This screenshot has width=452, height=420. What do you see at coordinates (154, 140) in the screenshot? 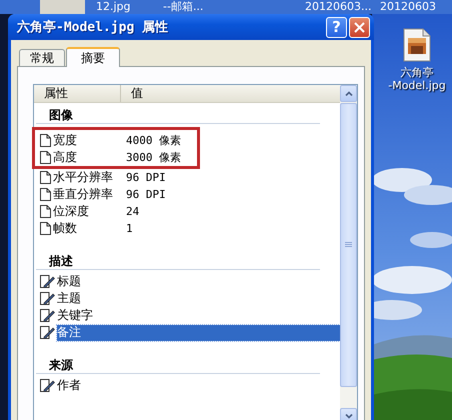
I see `property-value: 4000 像素` at bounding box center [154, 140].